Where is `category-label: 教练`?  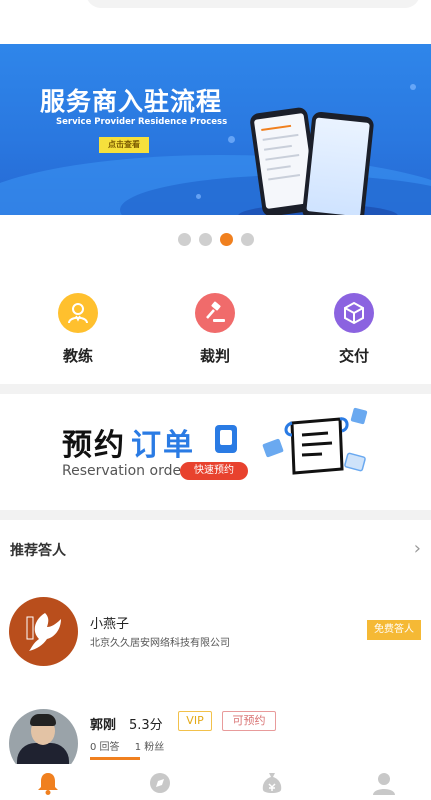 category-label: 教练 is located at coordinates (77, 356).